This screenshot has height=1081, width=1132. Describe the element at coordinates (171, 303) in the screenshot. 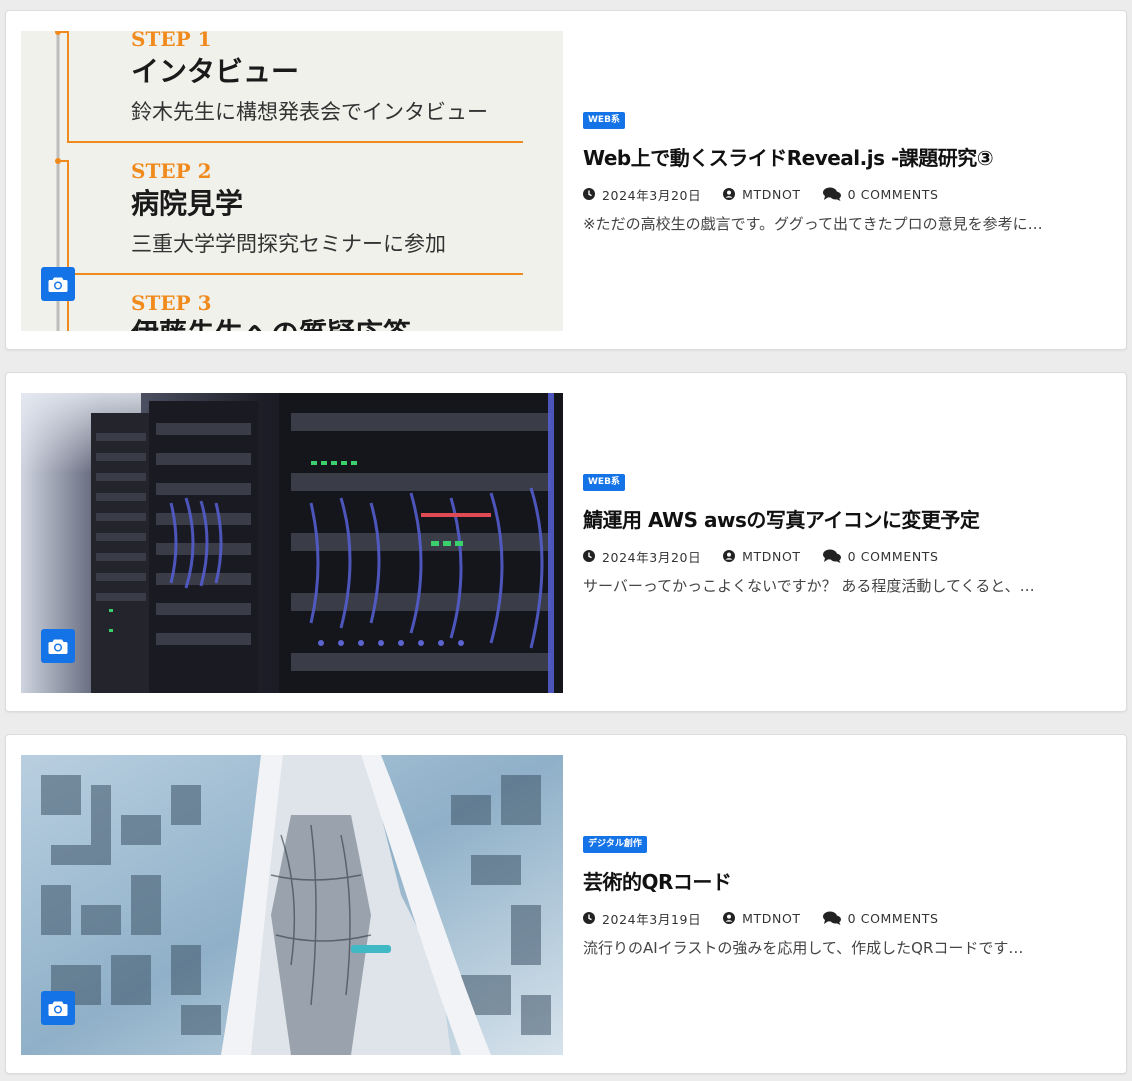

I see `step-label: STEP 3` at that location.